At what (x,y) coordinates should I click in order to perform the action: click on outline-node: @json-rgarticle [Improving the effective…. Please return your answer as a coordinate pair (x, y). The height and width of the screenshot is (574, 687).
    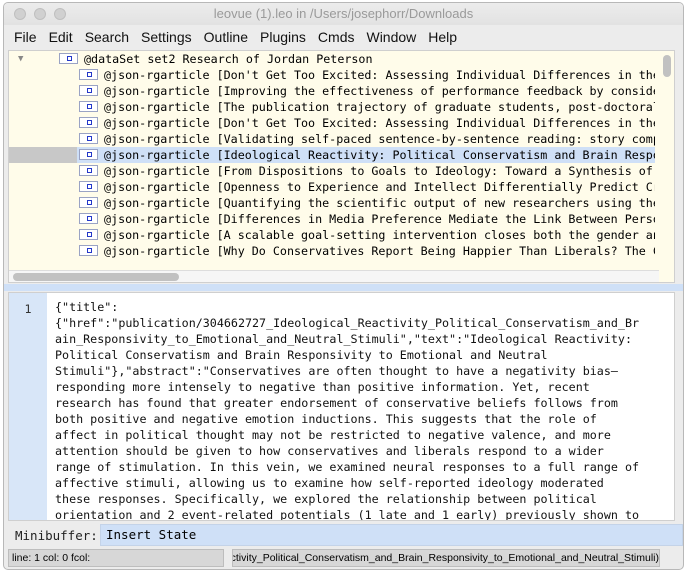
    Looking at the image, I should click on (332, 91).